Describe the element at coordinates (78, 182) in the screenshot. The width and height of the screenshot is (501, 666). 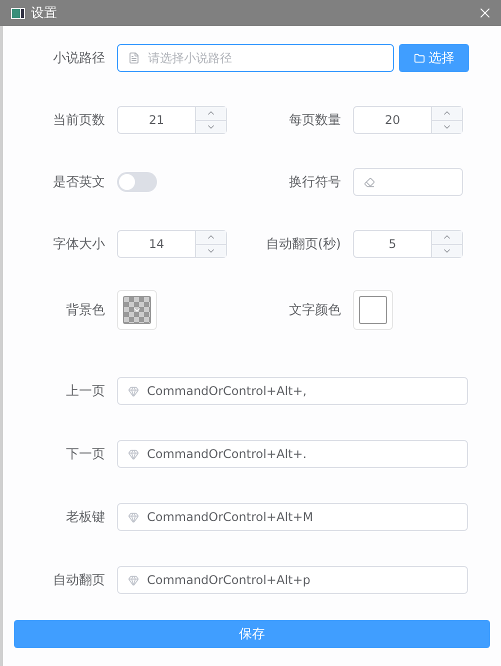
I see `field-label: 是否英文` at that location.